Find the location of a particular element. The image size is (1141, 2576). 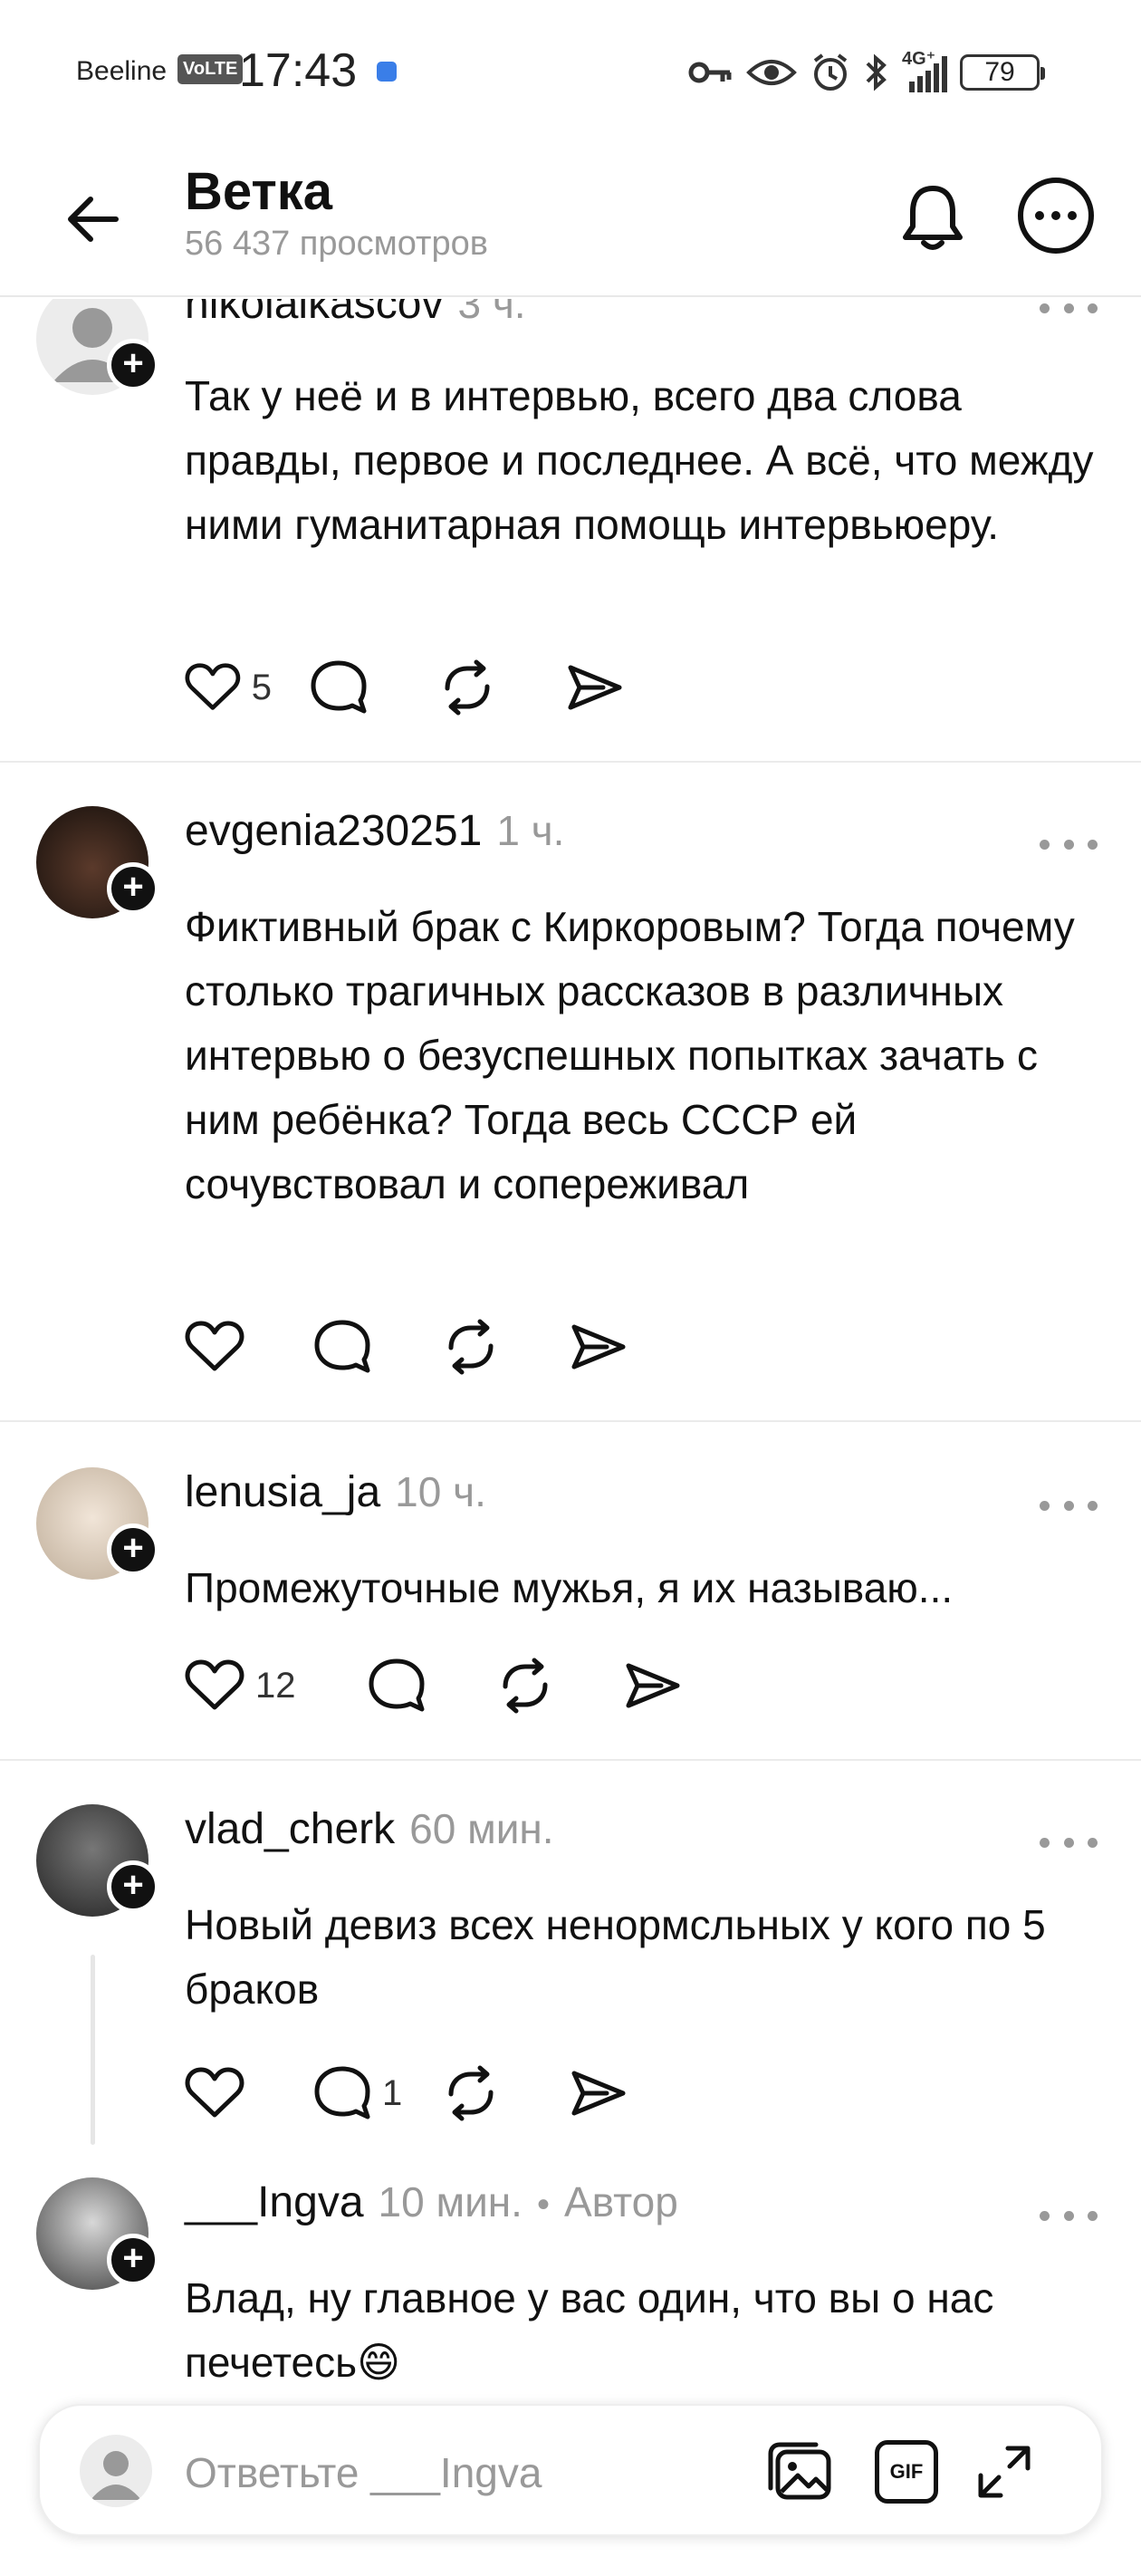

signal-indicator: 4G⁺ is located at coordinates (925, 70).